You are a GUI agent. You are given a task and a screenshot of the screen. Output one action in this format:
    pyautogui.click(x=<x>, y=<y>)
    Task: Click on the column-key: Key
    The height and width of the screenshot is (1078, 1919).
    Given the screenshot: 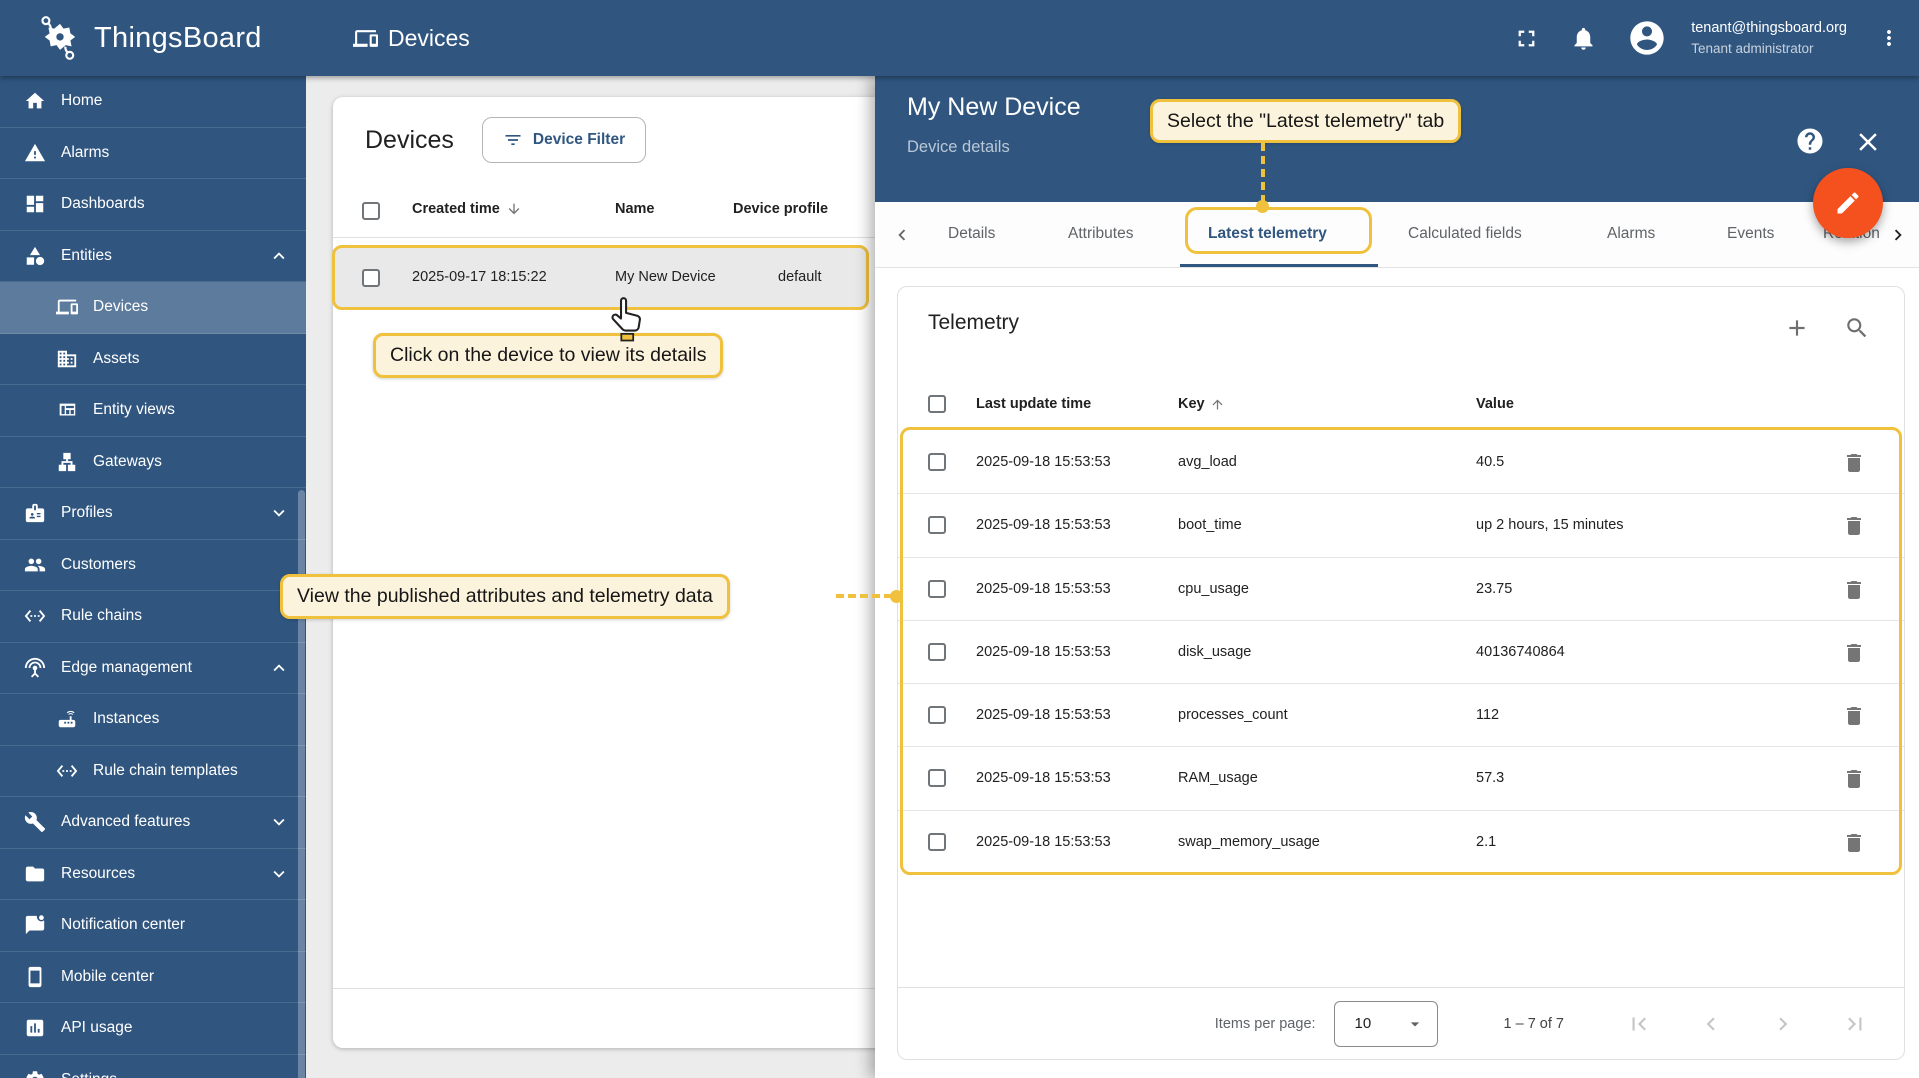 What is the action you would take?
    pyautogui.click(x=1201, y=404)
    